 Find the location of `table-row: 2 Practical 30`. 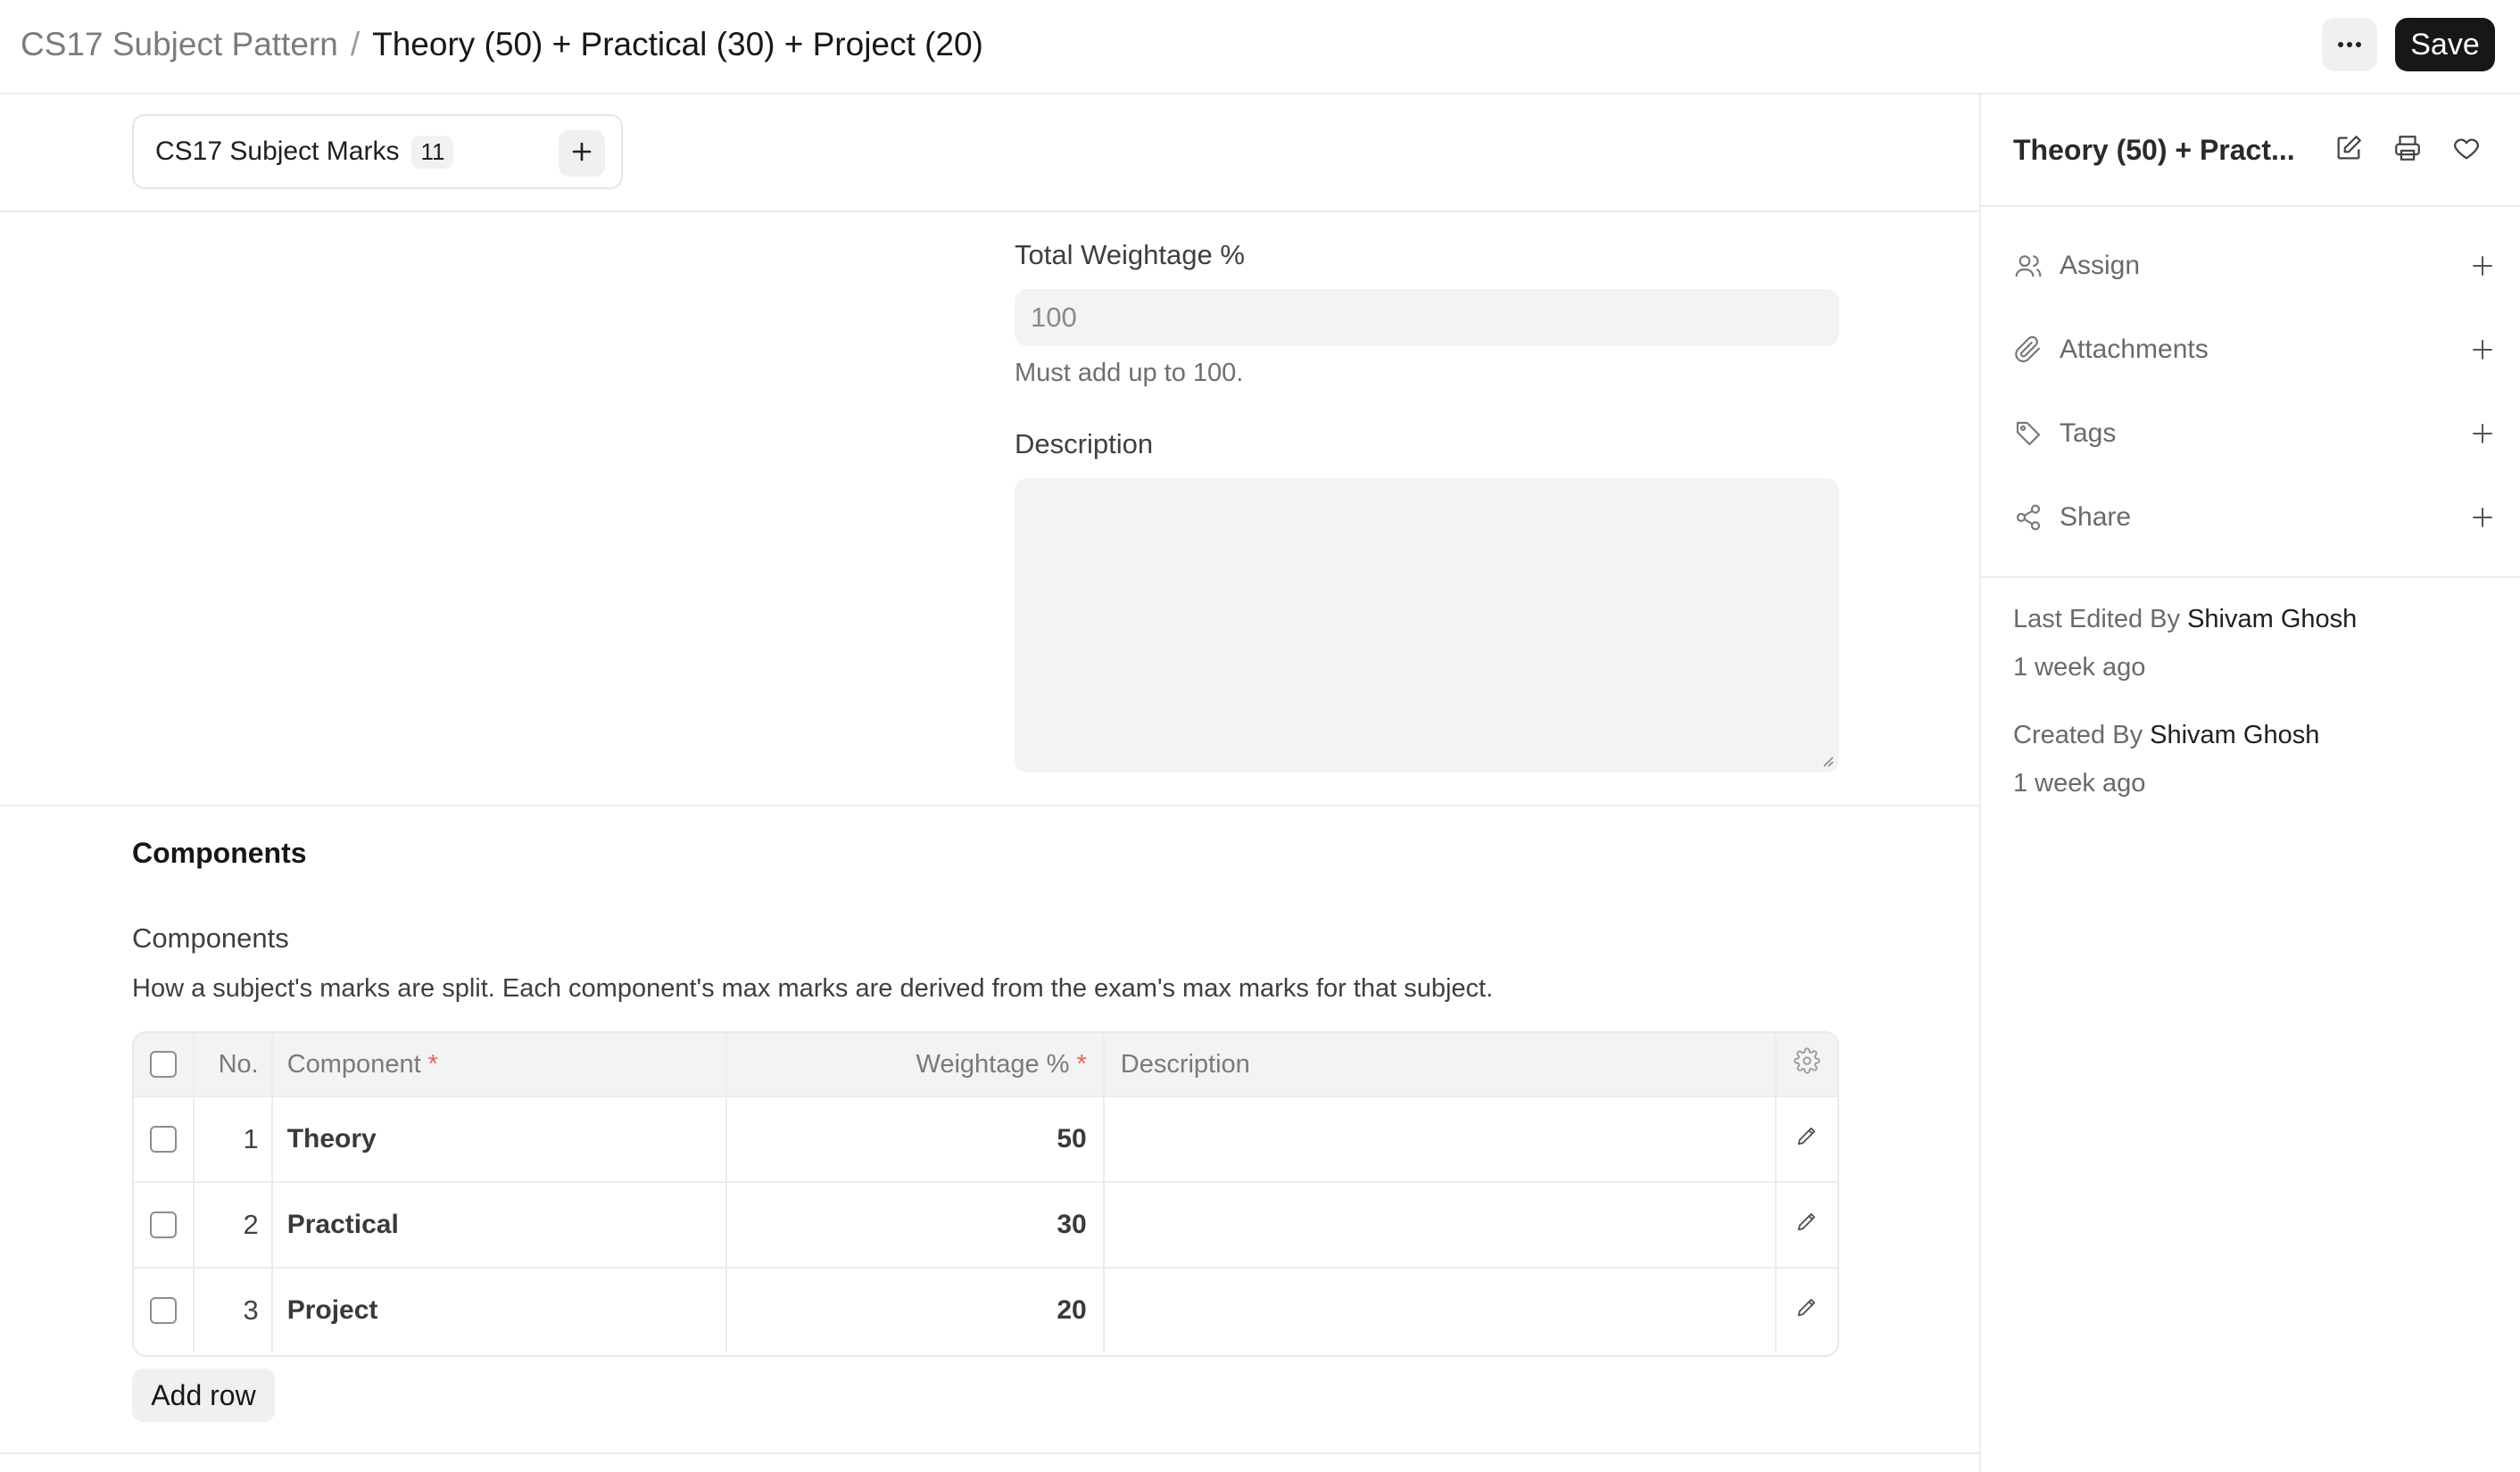

table-row: 2 Practical 30 is located at coordinates (985, 1224).